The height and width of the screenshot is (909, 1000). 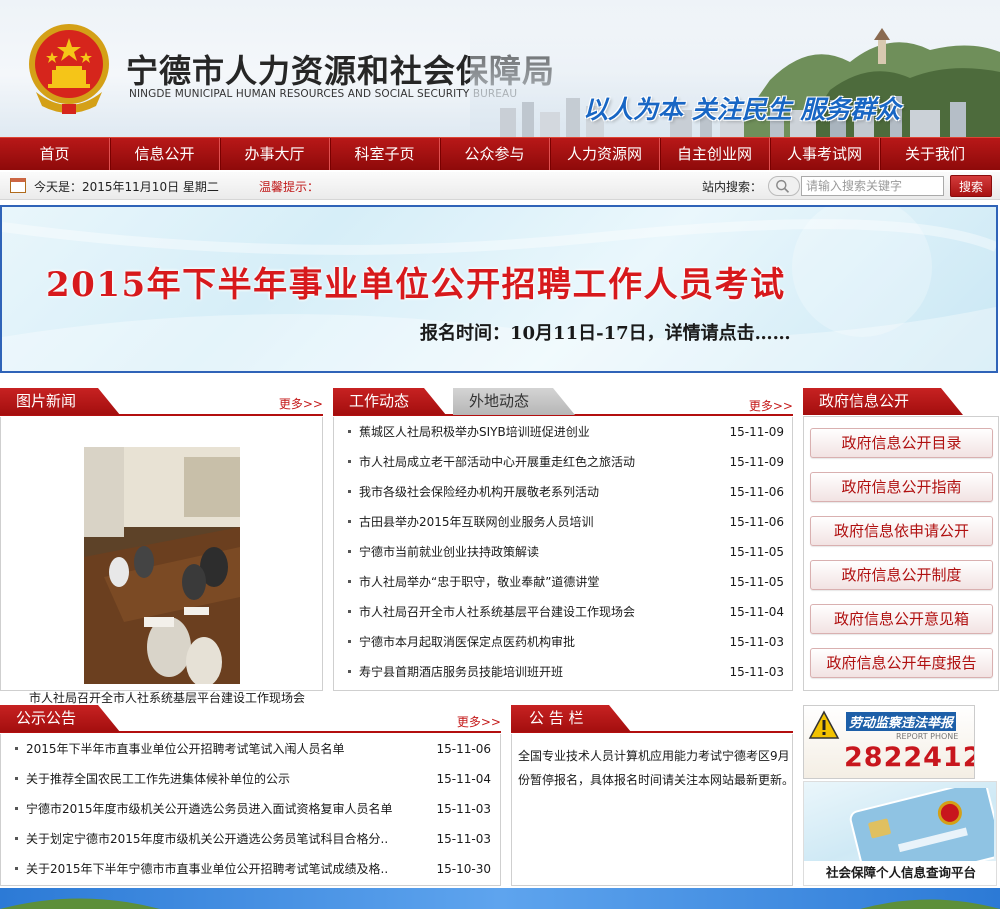 What do you see at coordinates (514, 401) in the screenshot?
I see `tab-external-news: 外地动态` at bounding box center [514, 401].